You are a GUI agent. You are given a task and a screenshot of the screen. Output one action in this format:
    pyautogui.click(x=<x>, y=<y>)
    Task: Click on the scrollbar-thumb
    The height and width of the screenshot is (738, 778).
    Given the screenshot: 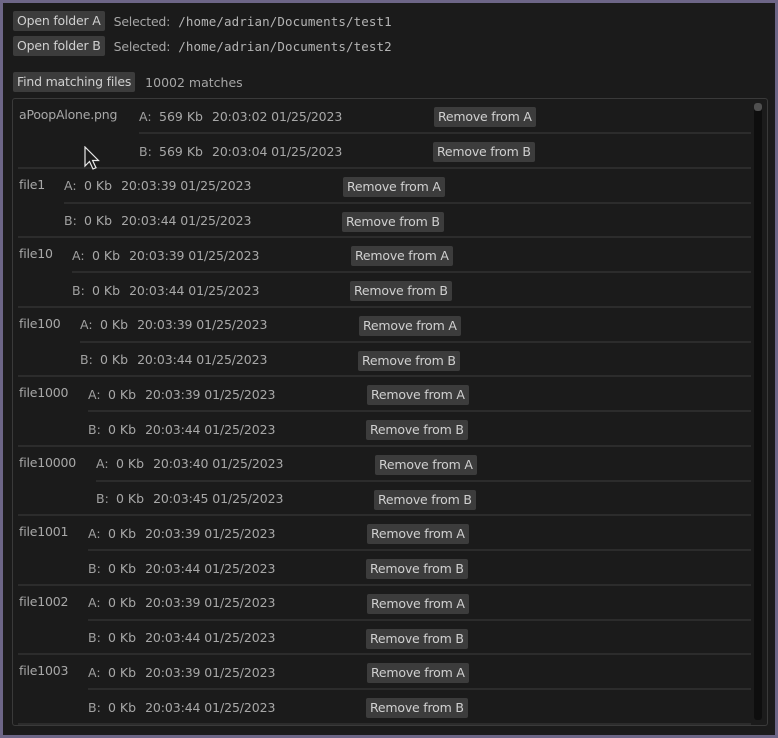 What is the action you would take?
    pyautogui.click(x=758, y=107)
    